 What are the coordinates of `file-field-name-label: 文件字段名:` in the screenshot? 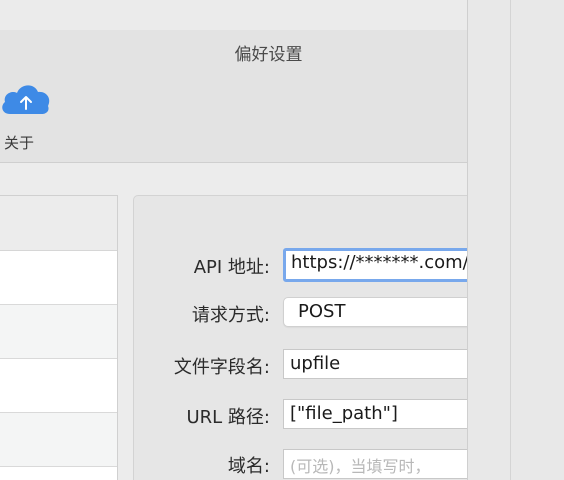 It's located at (221, 367).